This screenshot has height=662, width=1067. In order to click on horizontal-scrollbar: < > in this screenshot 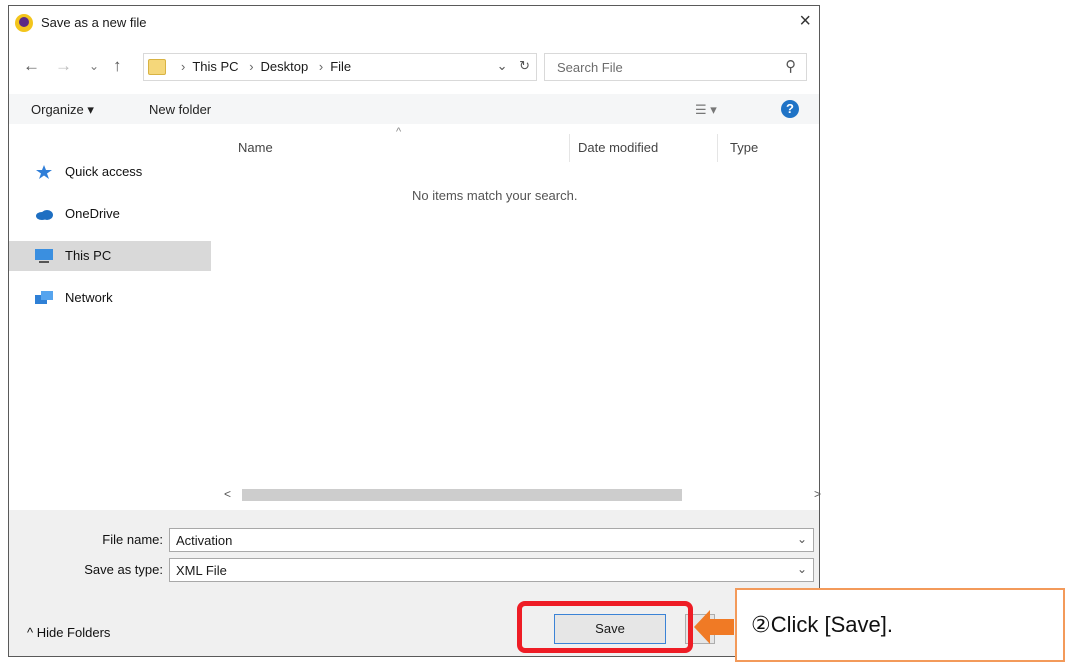, I will do `click(521, 495)`.